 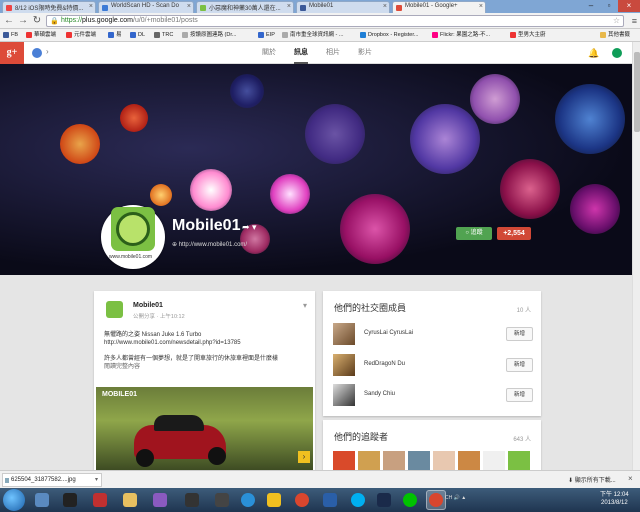 I want to click on tab-mobile01-gplus: Mobile01 - Google+ ×, so click(x=439, y=7).